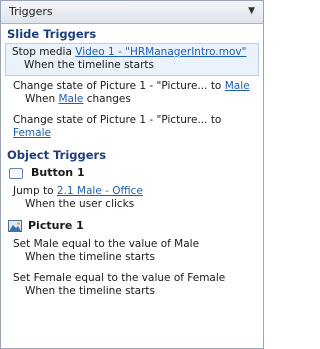 This screenshot has height=349, width=320. What do you see at coordinates (119, 278) in the screenshot?
I see `trigger-action: Set Female equal to the value of Female` at bounding box center [119, 278].